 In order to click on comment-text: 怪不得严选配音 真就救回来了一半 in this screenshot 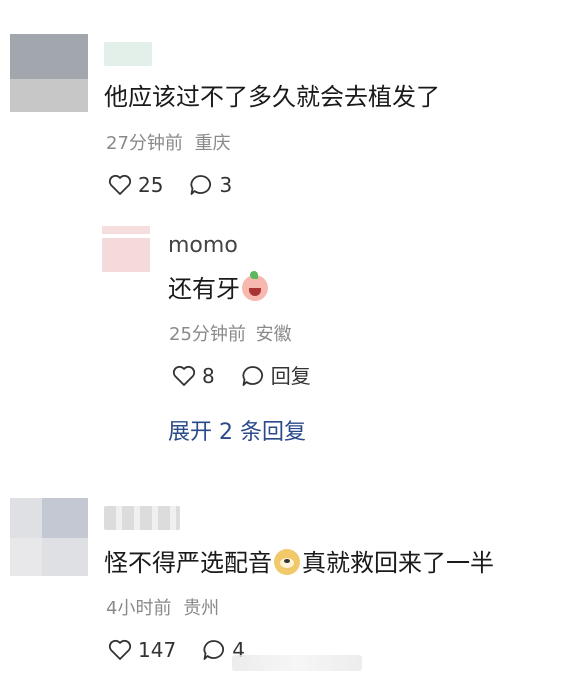, I will do `click(299, 563)`.